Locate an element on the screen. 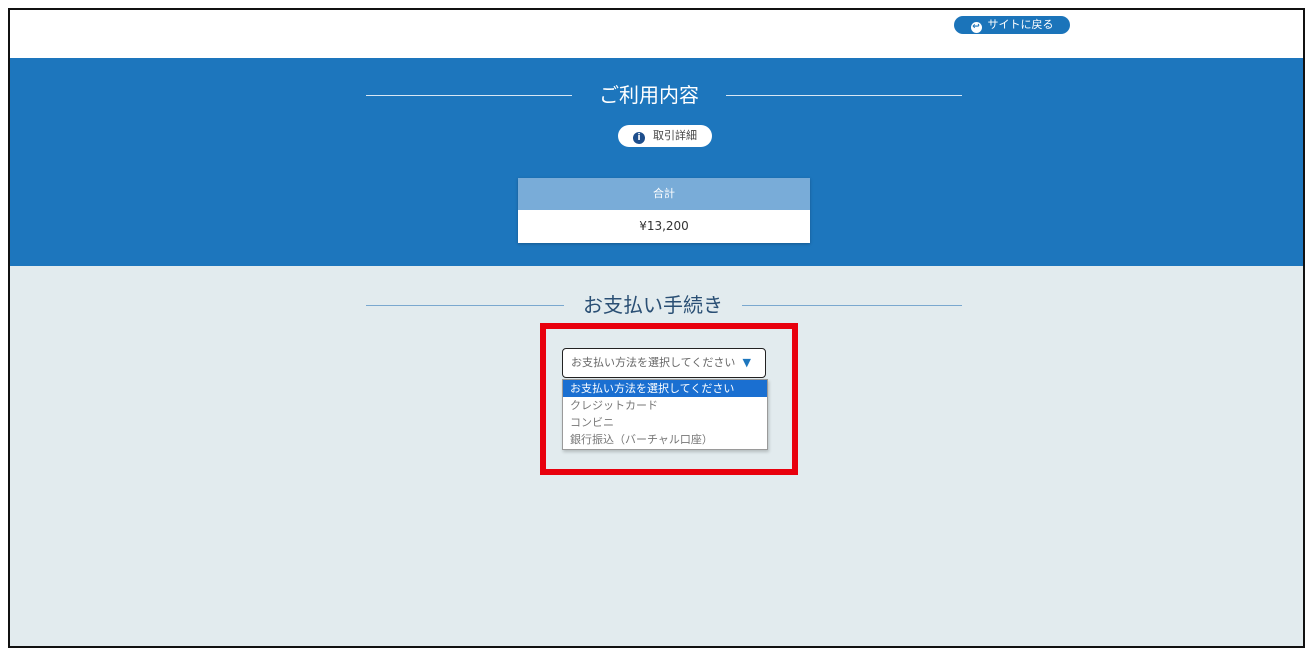  transaction-detail-button: i 取引詳細 is located at coordinates (665, 136).